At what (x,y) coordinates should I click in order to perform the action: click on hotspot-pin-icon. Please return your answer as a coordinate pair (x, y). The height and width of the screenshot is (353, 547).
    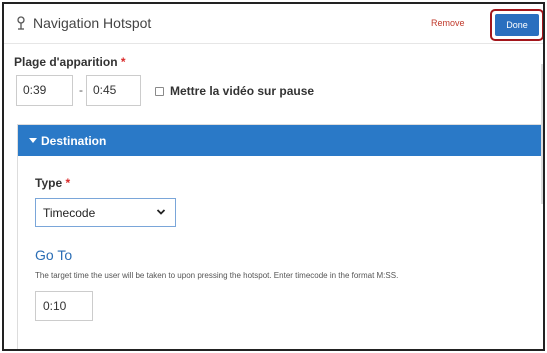
    Looking at the image, I should click on (21, 23).